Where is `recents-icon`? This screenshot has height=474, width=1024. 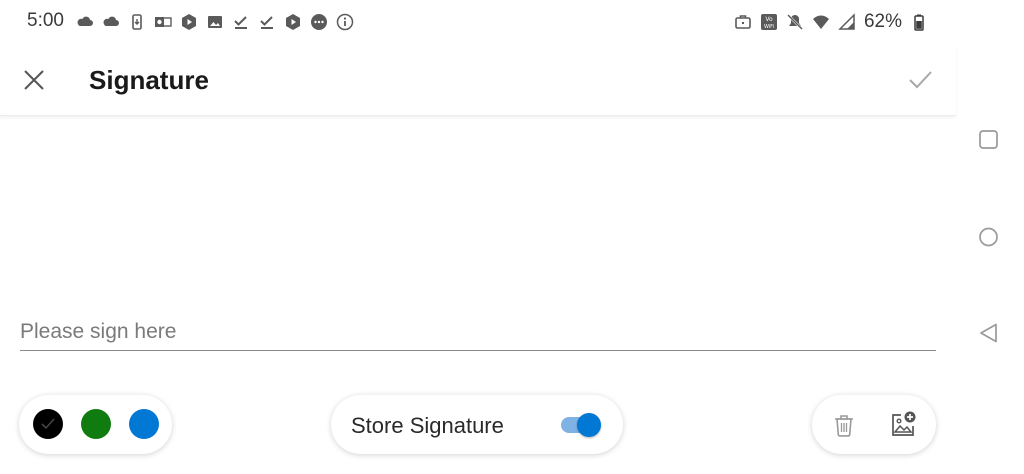 recents-icon is located at coordinates (988, 139).